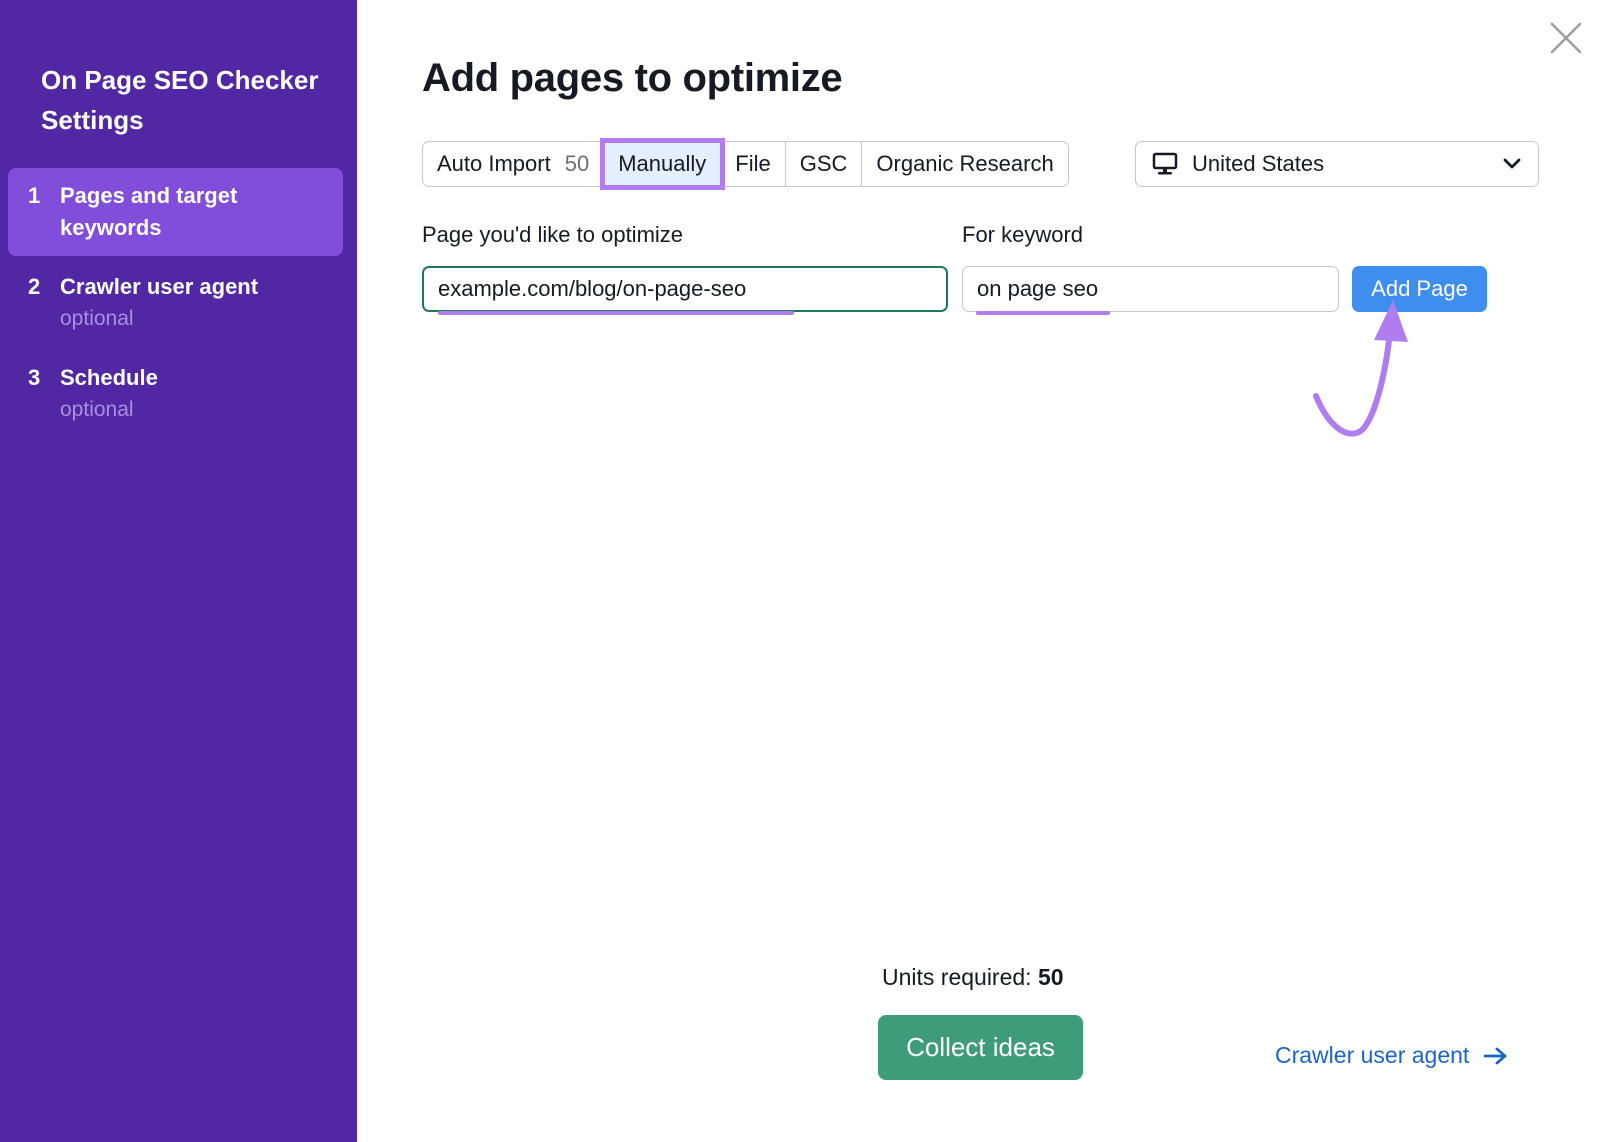 The image size is (1600, 1142). I want to click on step-number: 2, so click(34, 286).